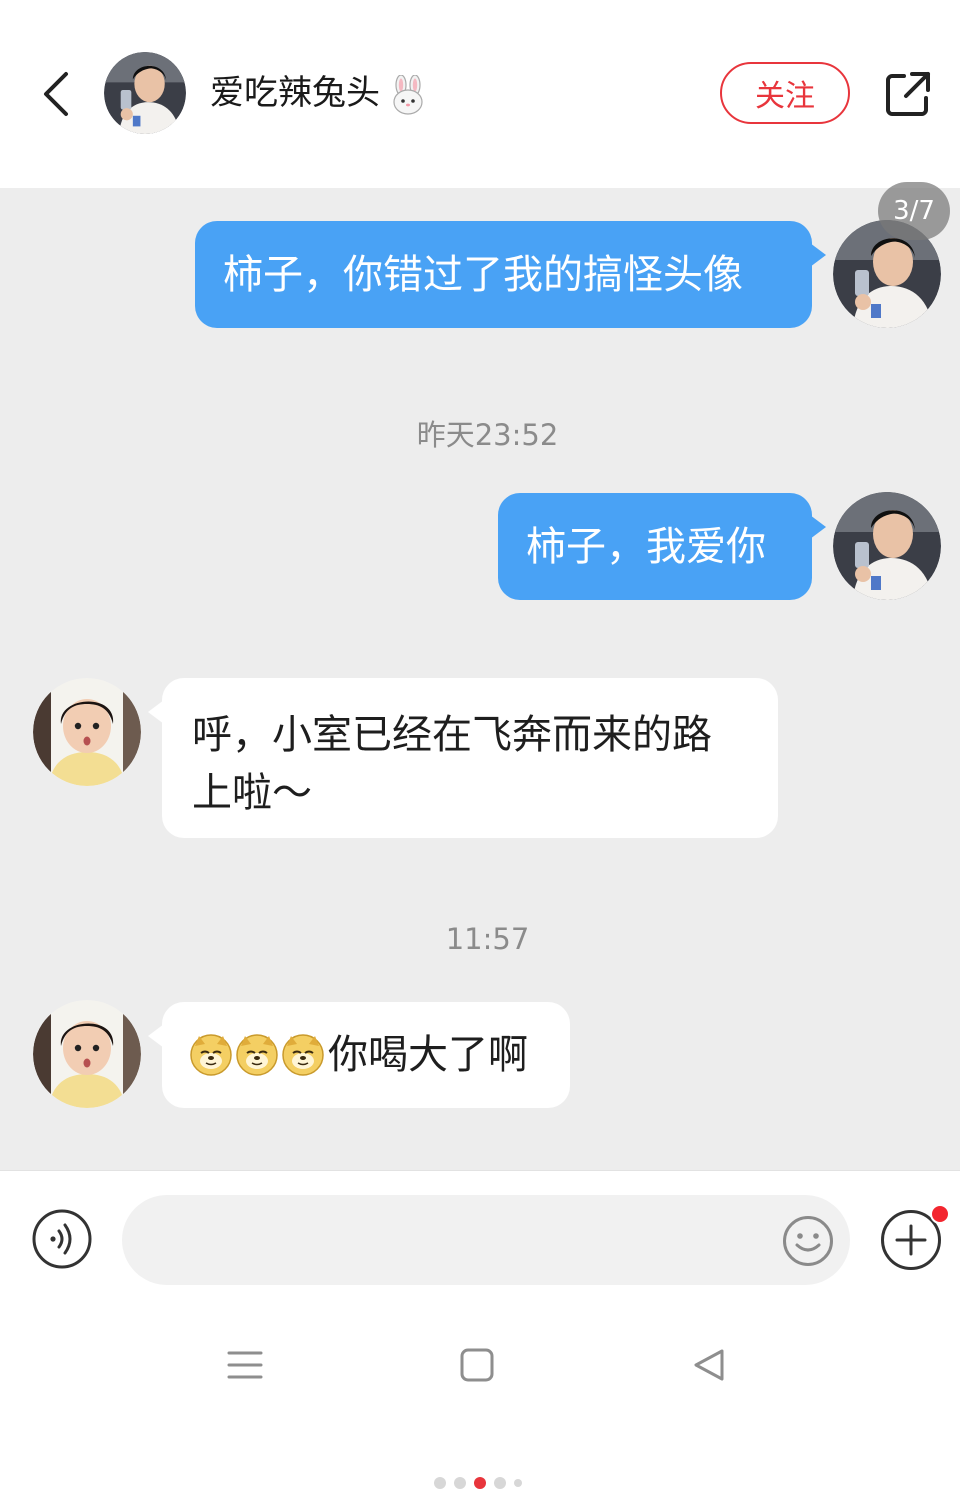 The image size is (960, 1505). Describe the element at coordinates (245, 1365) in the screenshot. I see `menu-icon` at that location.